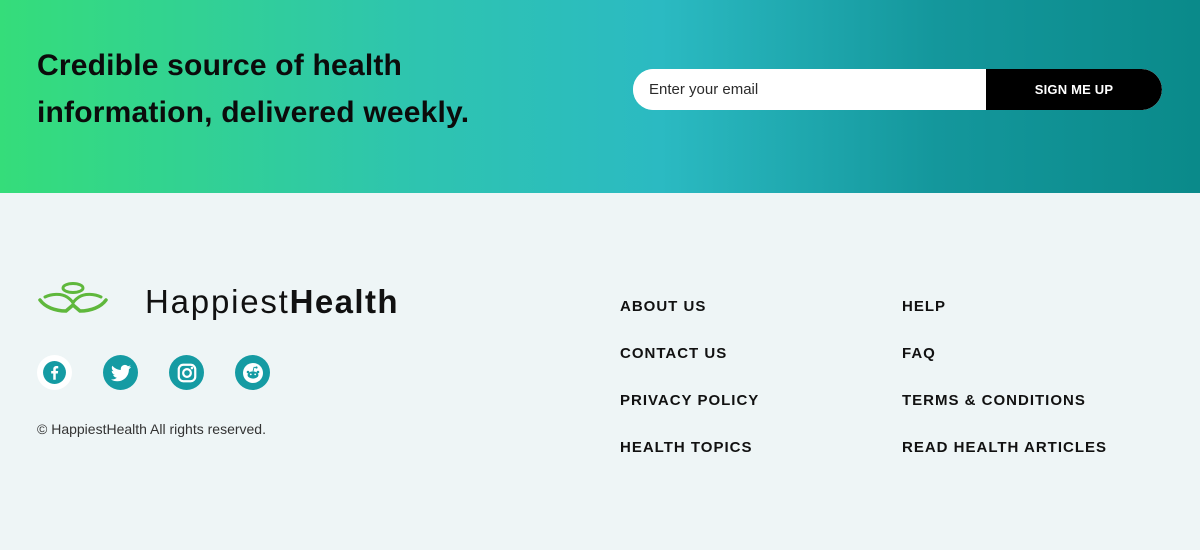 The width and height of the screenshot is (1200, 550). I want to click on reddit-link, so click(252, 372).